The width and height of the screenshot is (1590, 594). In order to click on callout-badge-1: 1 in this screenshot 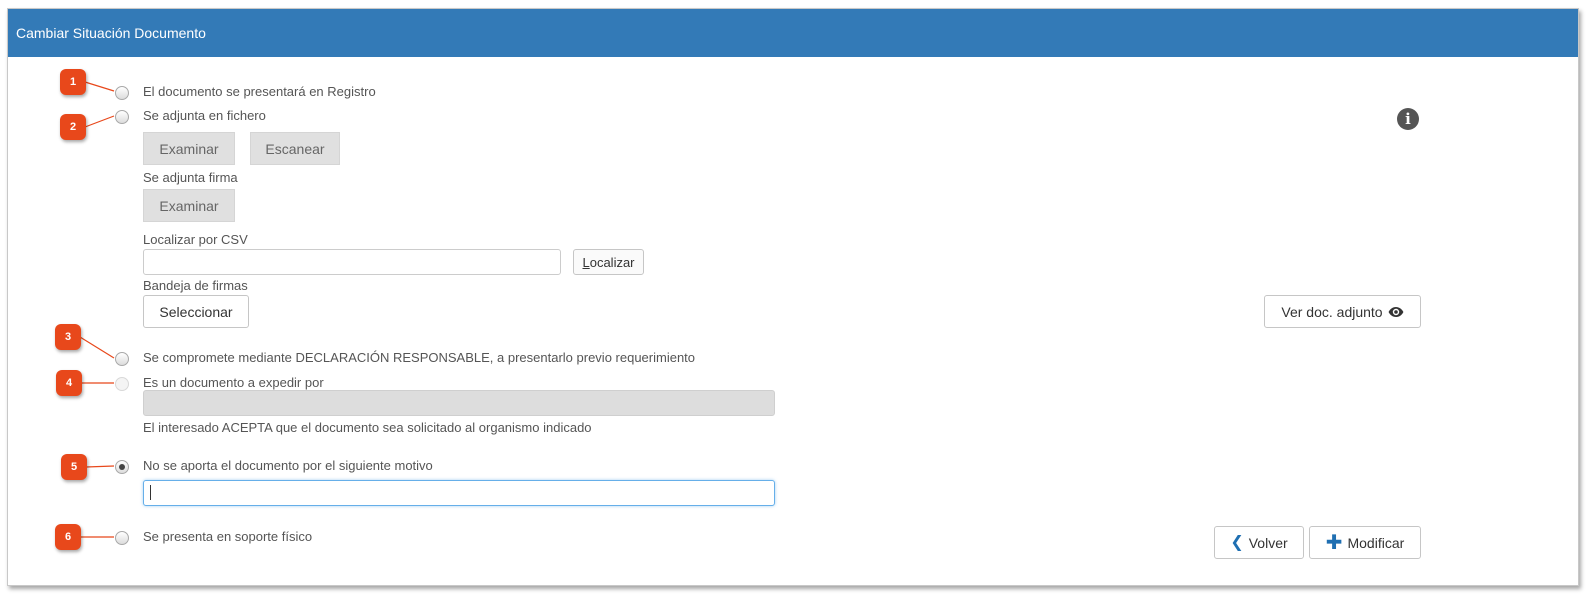, I will do `click(73, 82)`.